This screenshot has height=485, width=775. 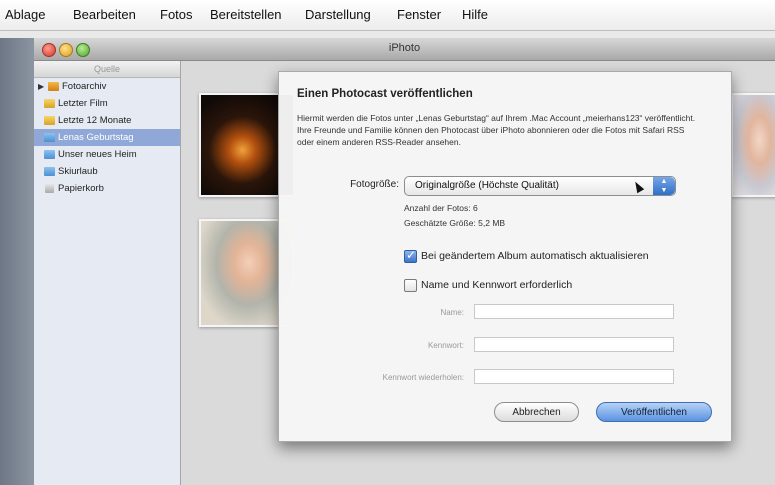 What do you see at coordinates (374, 184) in the screenshot?
I see `photo-size-label: Fotogröße:` at bounding box center [374, 184].